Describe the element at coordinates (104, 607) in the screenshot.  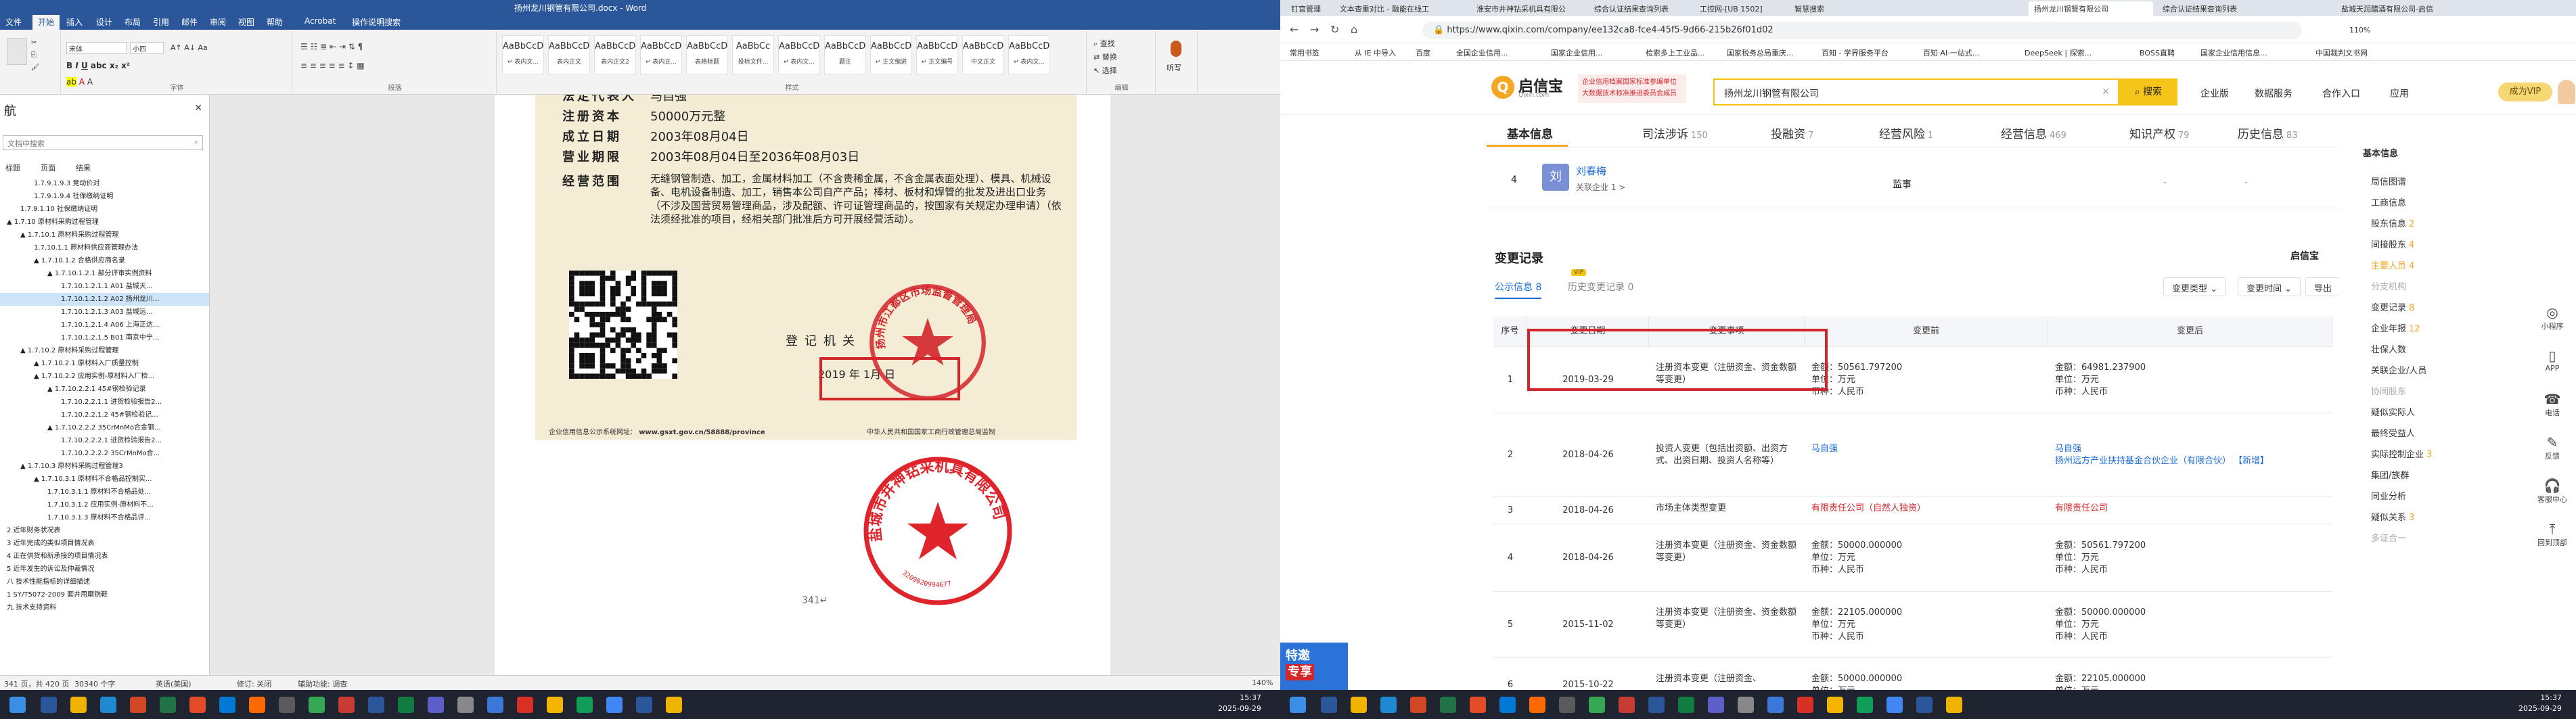
I see `nav-heading-item: 九 技术支持资料` at that location.